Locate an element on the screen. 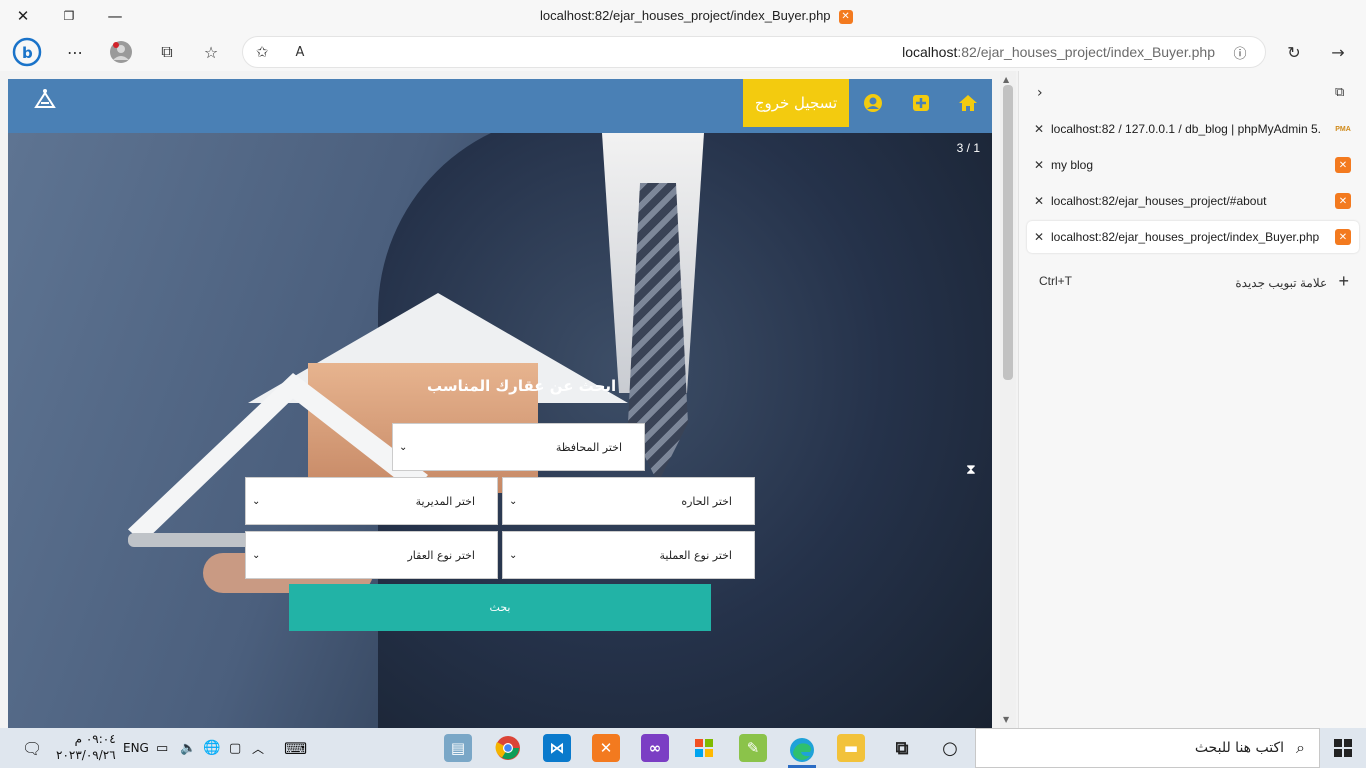 The height and width of the screenshot is (768, 1366). keyboard-icon: ⌨ is located at coordinates (295, 748).